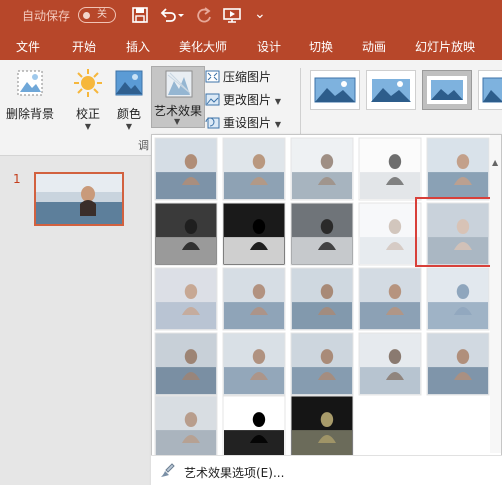 The width and height of the screenshot is (502, 485). Describe the element at coordinates (445, 46) in the screenshot. I see `tab-slideshow: 幻灯片放映` at that location.